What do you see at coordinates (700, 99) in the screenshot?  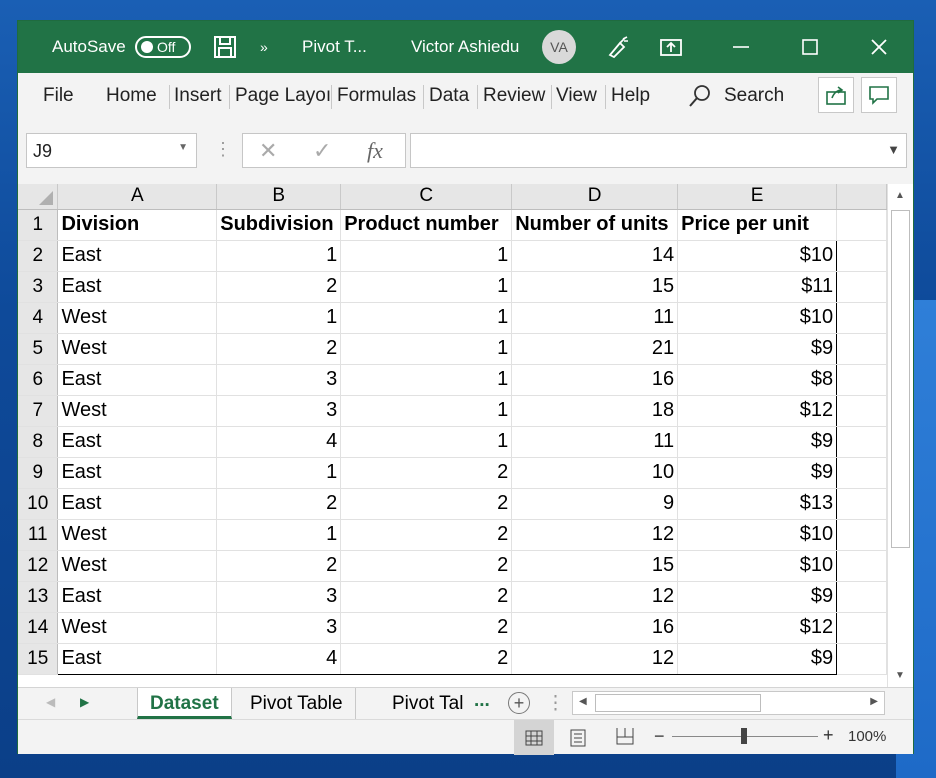 I see `search-icon` at bounding box center [700, 99].